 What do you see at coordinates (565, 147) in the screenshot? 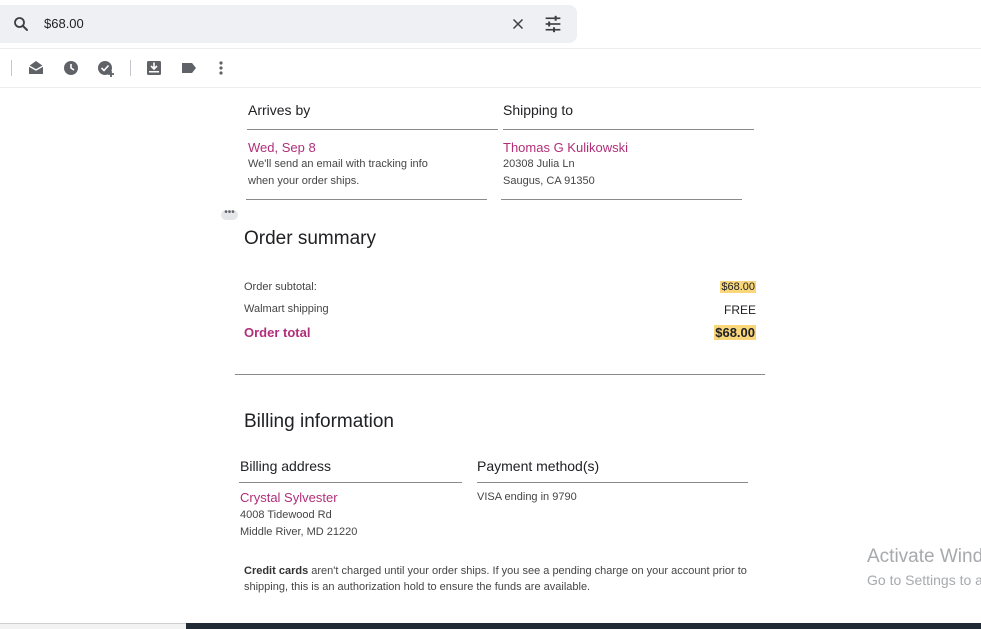
I see `recipient-name: Thomas G Kulikowski` at bounding box center [565, 147].